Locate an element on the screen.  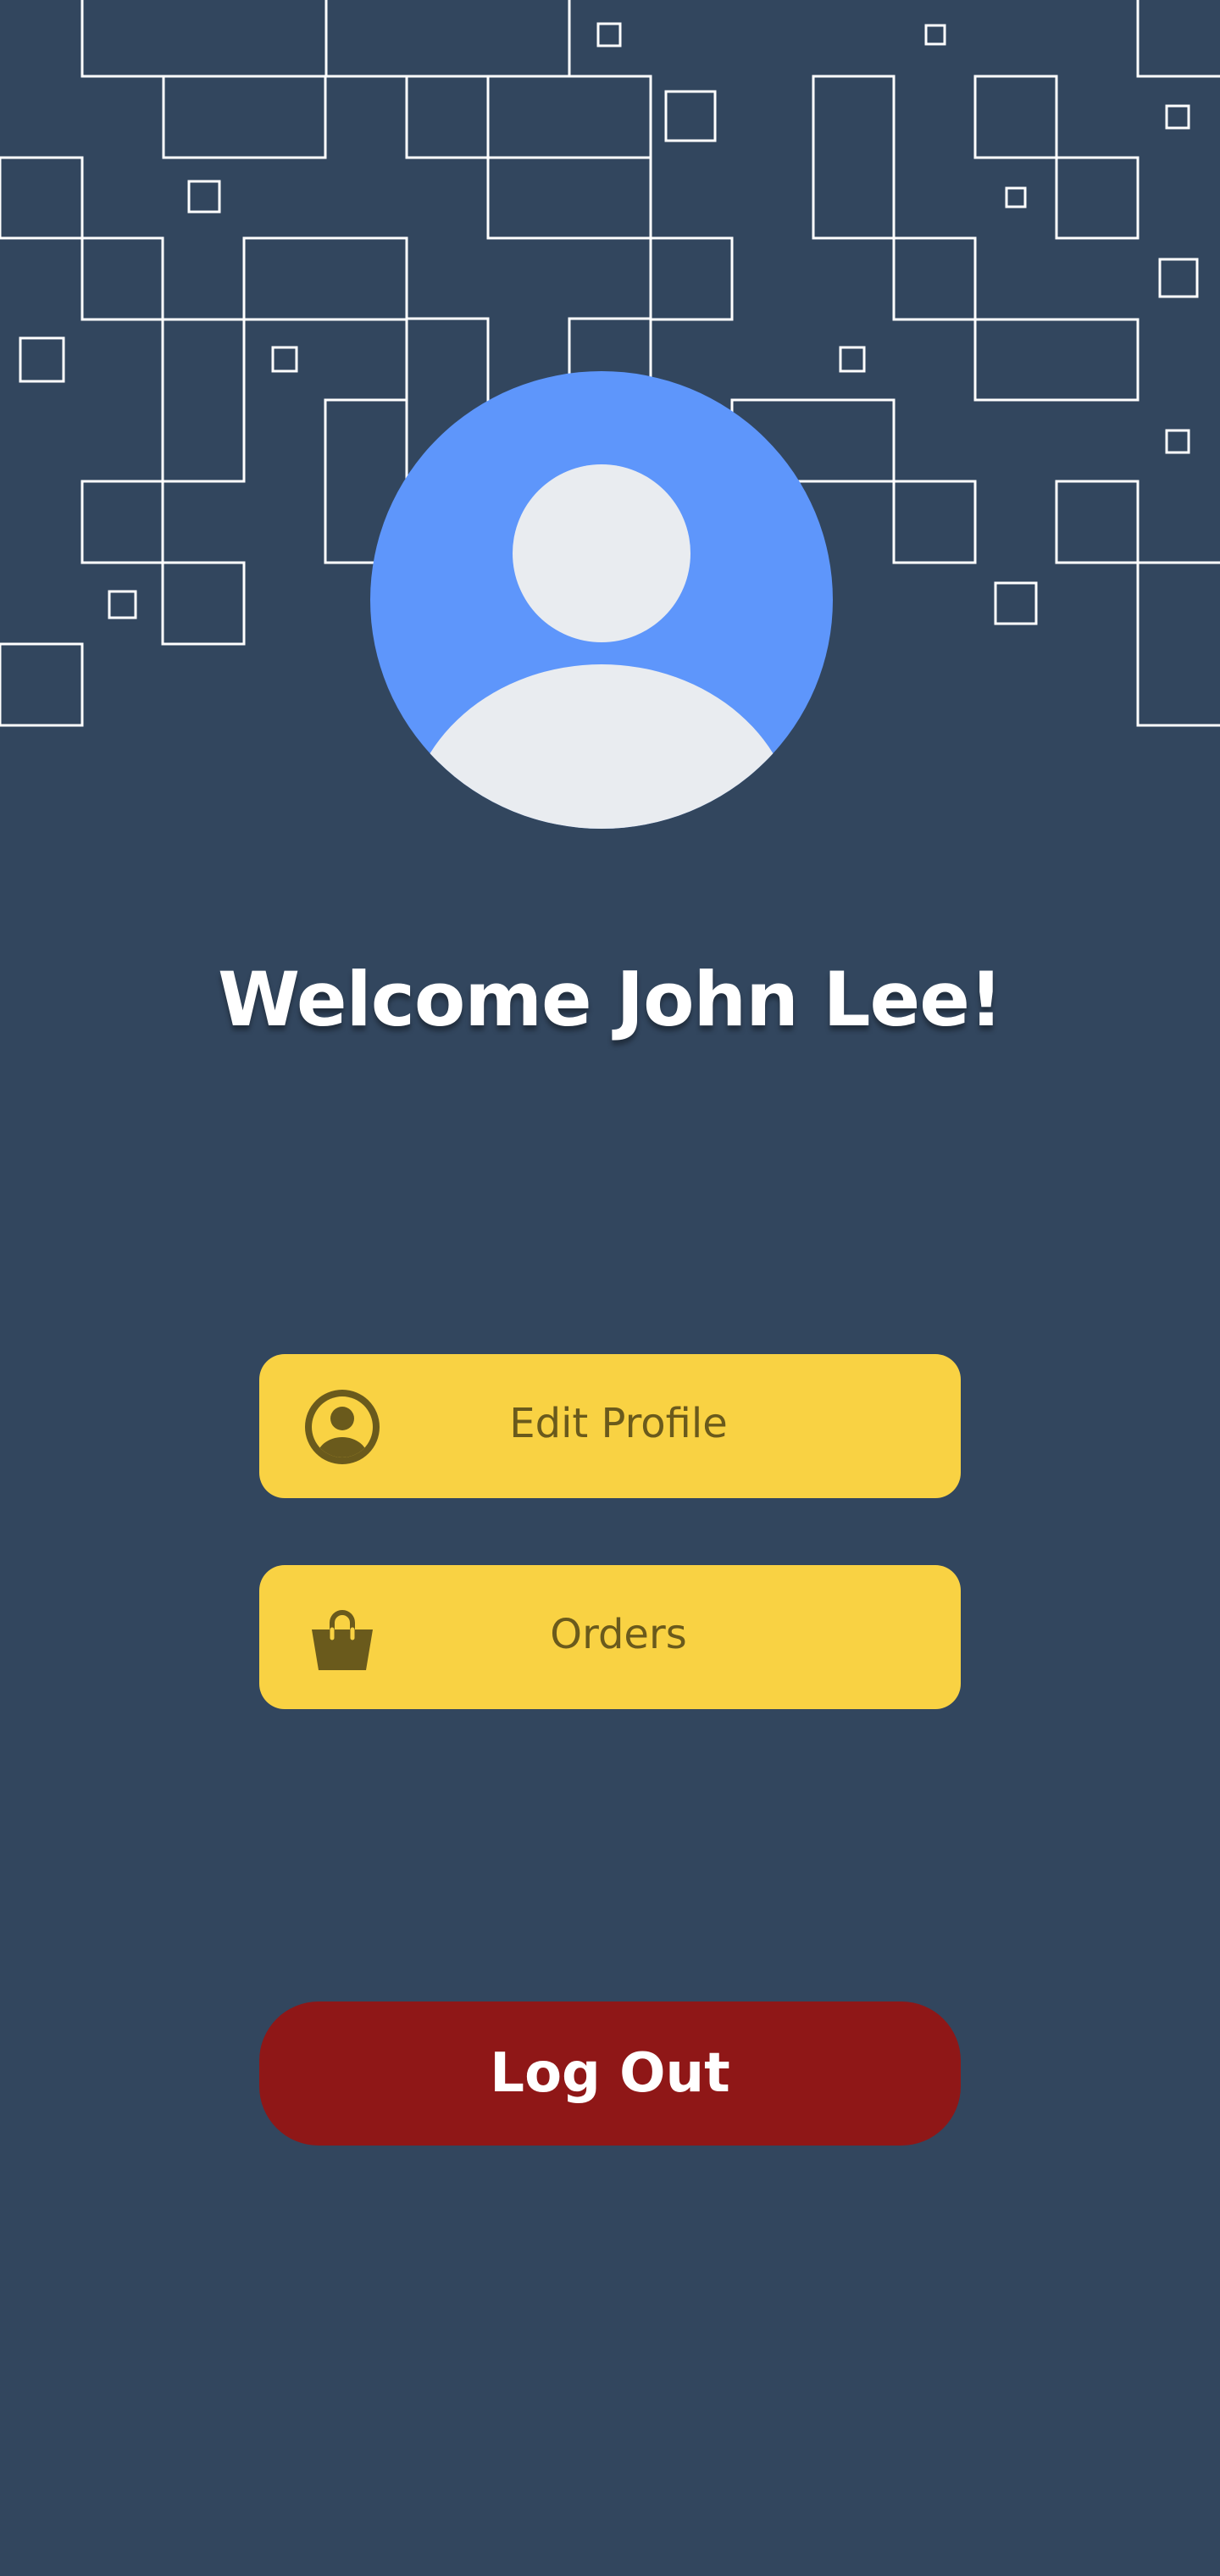
user-avatar-icon is located at coordinates (601, 600).